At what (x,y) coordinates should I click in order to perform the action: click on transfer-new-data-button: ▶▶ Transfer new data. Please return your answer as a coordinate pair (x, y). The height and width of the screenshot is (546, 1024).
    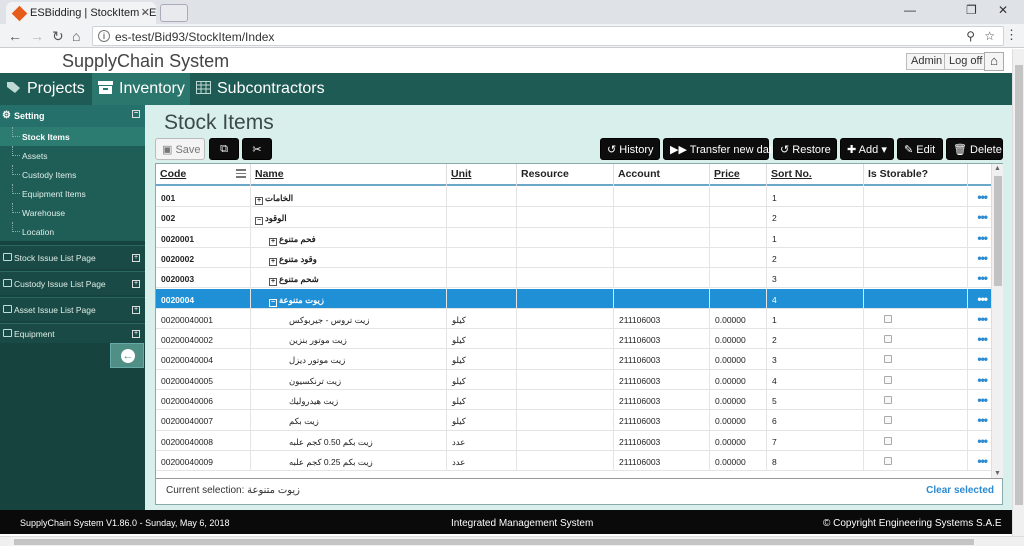
    Looking at the image, I should click on (720, 149).